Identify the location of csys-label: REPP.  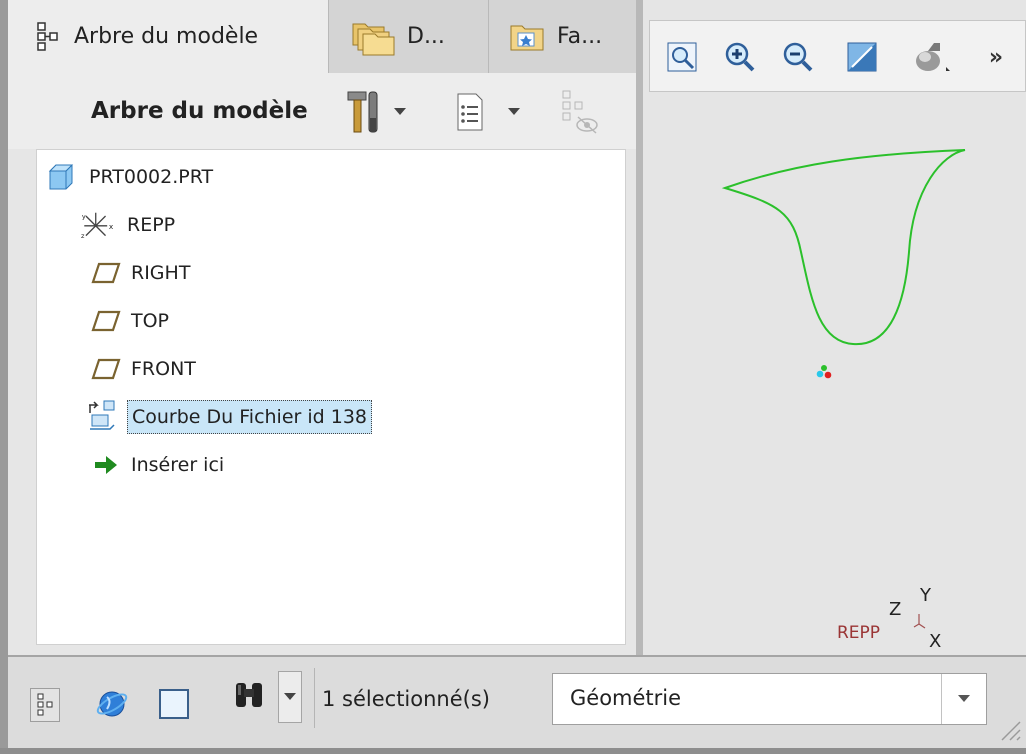
(858, 633).